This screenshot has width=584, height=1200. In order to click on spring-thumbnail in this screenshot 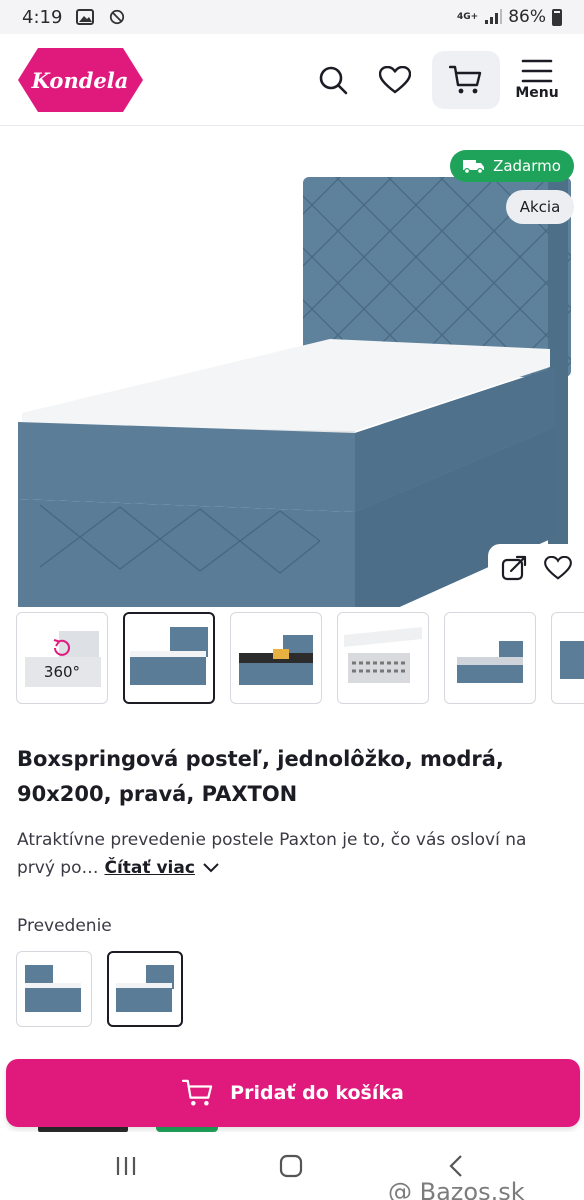, I will do `click(383, 655)`.